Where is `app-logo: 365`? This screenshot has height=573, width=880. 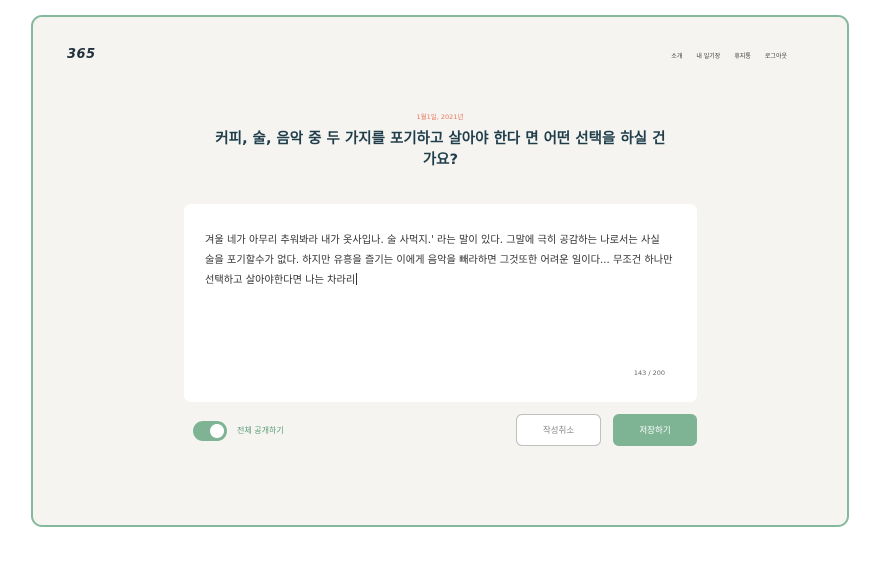 app-logo: 365 is located at coordinates (81, 54).